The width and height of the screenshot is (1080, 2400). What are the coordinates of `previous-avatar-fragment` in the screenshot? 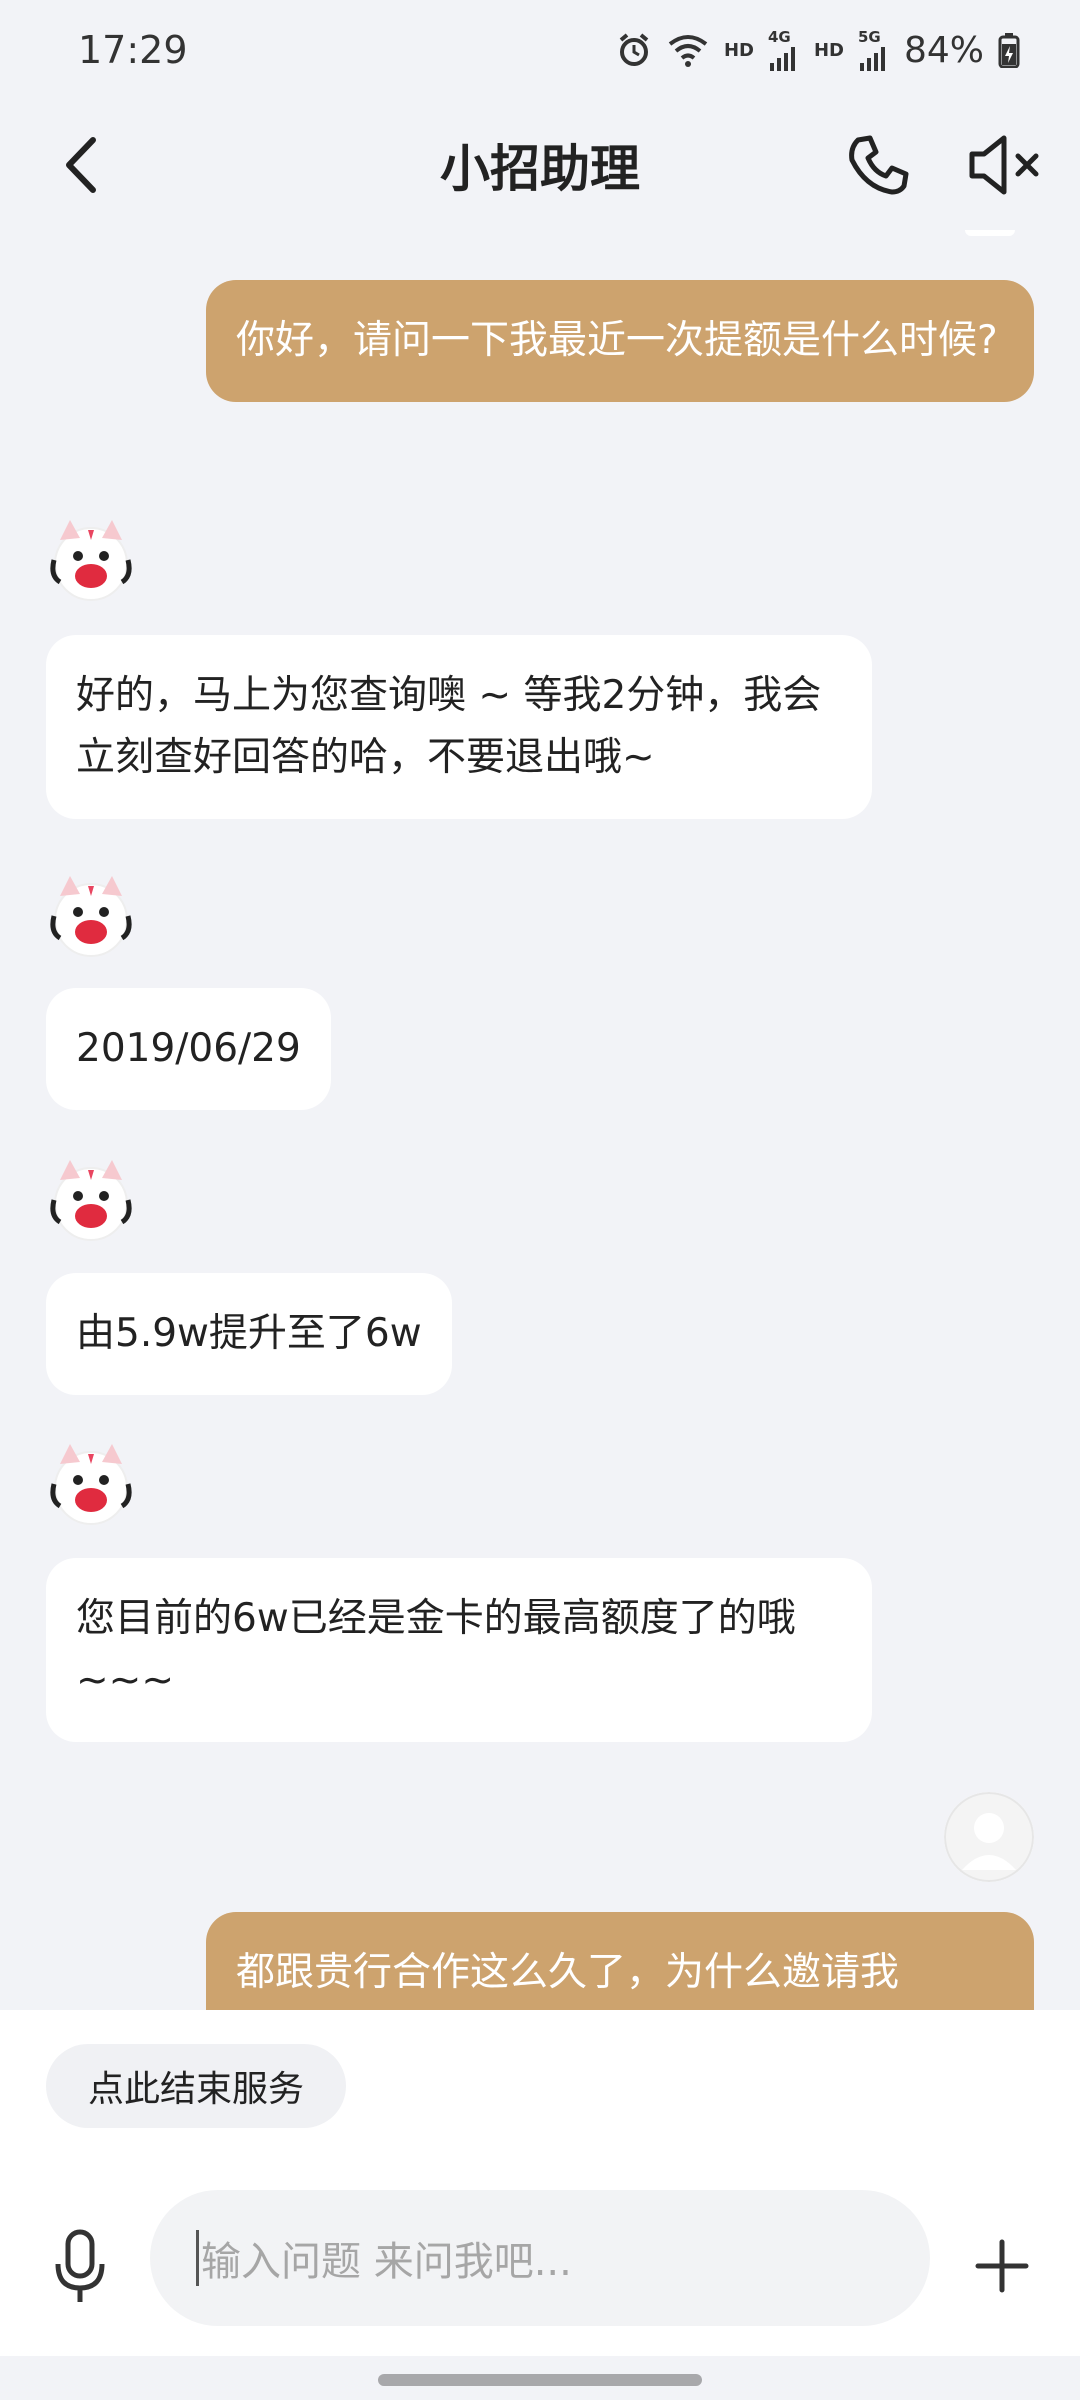 It's located at (990, 233).